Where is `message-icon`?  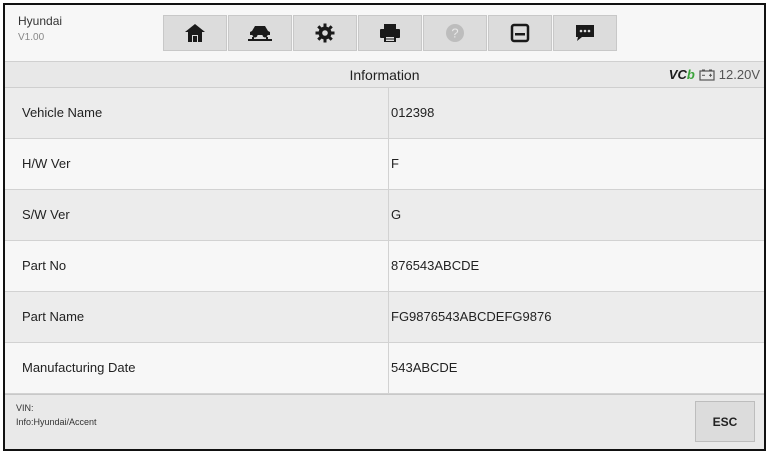 message-icon is located at coordinates (585, 33).